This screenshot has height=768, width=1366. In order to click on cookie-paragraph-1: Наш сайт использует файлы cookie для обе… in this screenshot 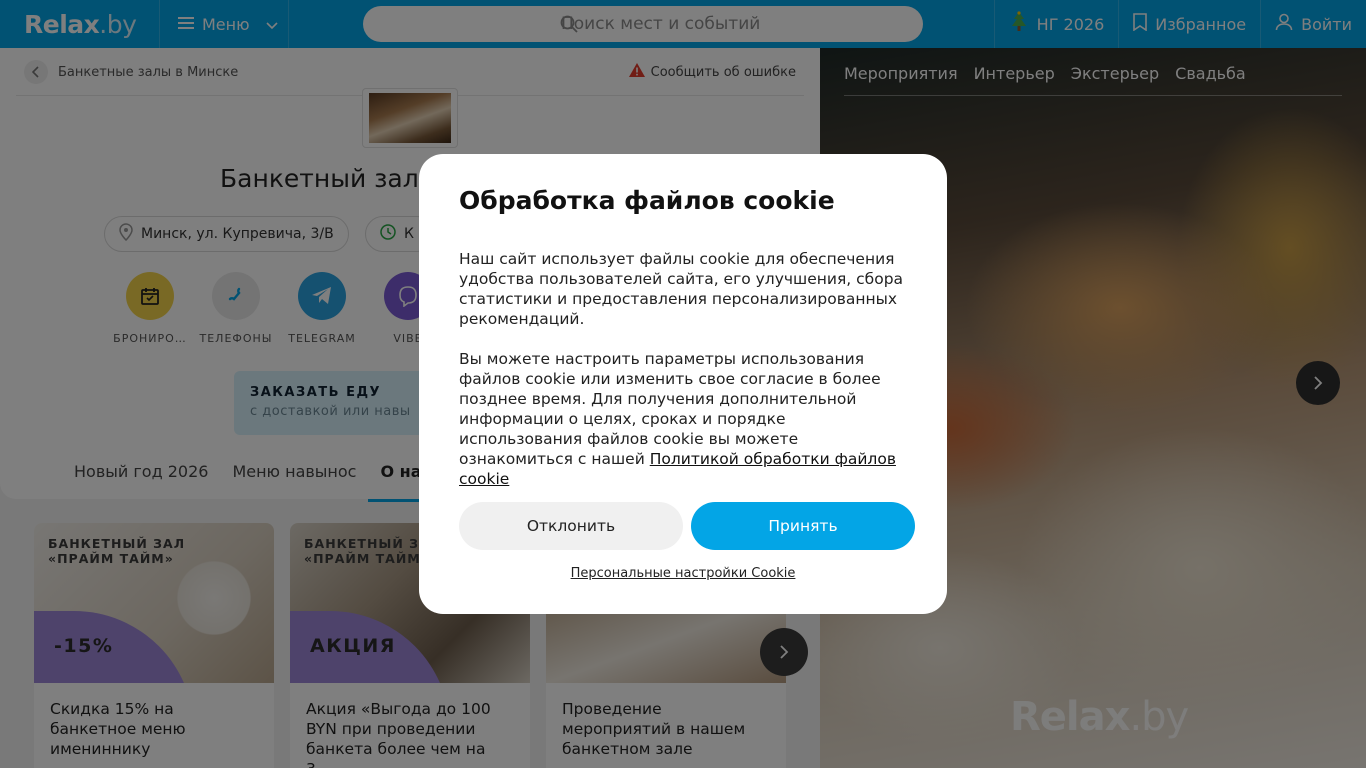, I will do `click(681, 289)`.